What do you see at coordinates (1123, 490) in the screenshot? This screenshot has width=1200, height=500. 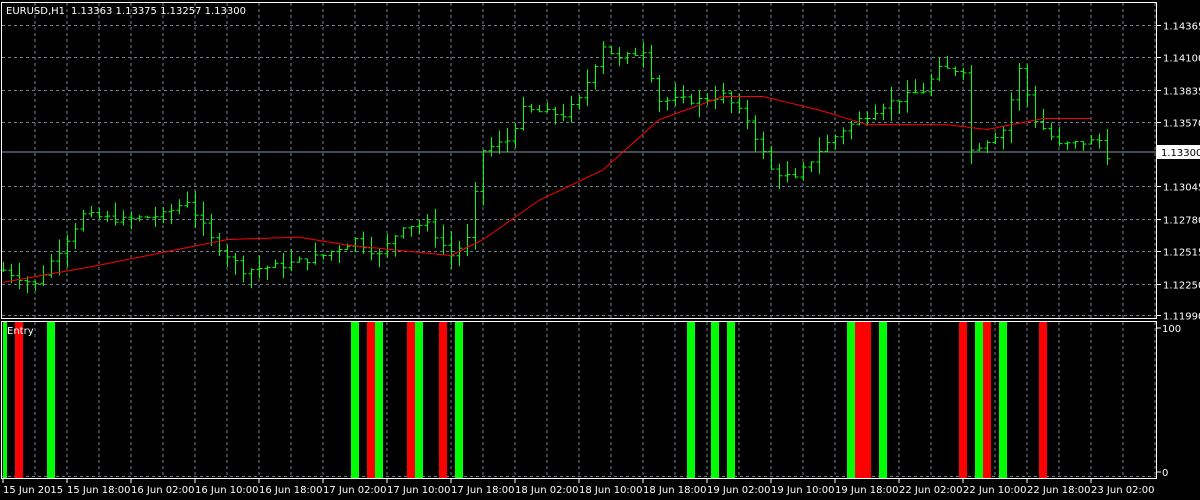 I see `time-tick-label: 23 Jun 02:00` at bounding box center [1123, 490].